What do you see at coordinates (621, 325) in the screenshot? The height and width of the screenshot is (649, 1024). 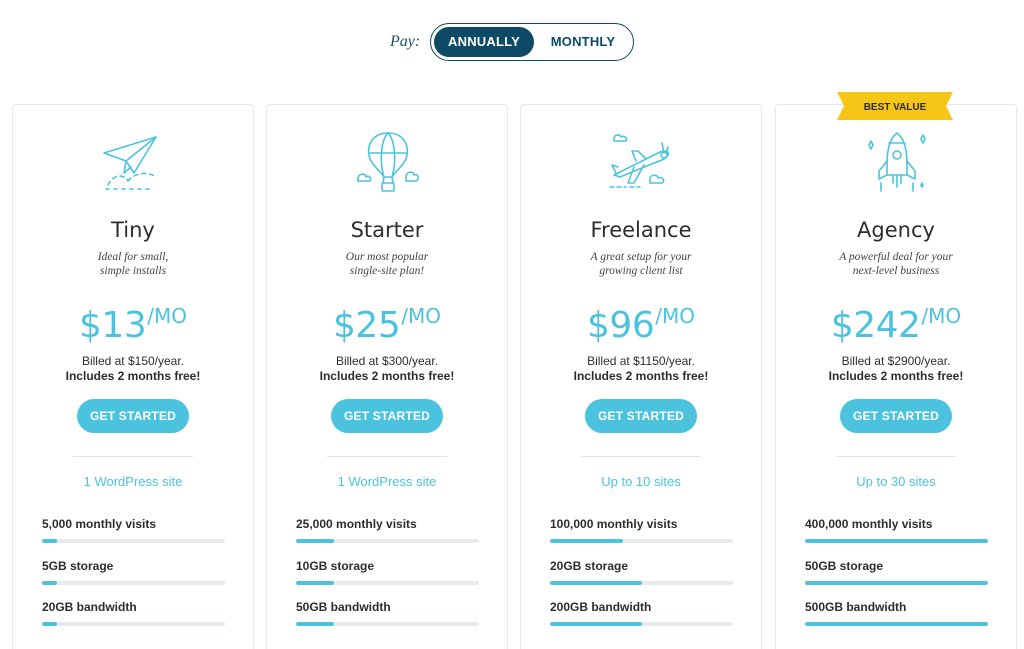 I see `price-amount: $96` at bounding box center [621, 325].